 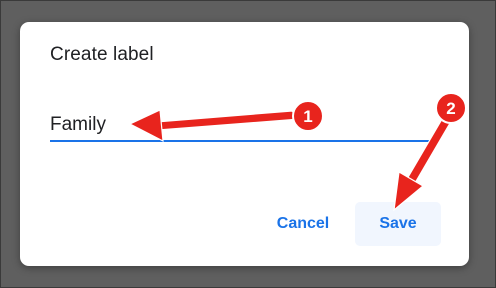 I want to click on cancel-button: Cancel, so click(x=303, y=224).